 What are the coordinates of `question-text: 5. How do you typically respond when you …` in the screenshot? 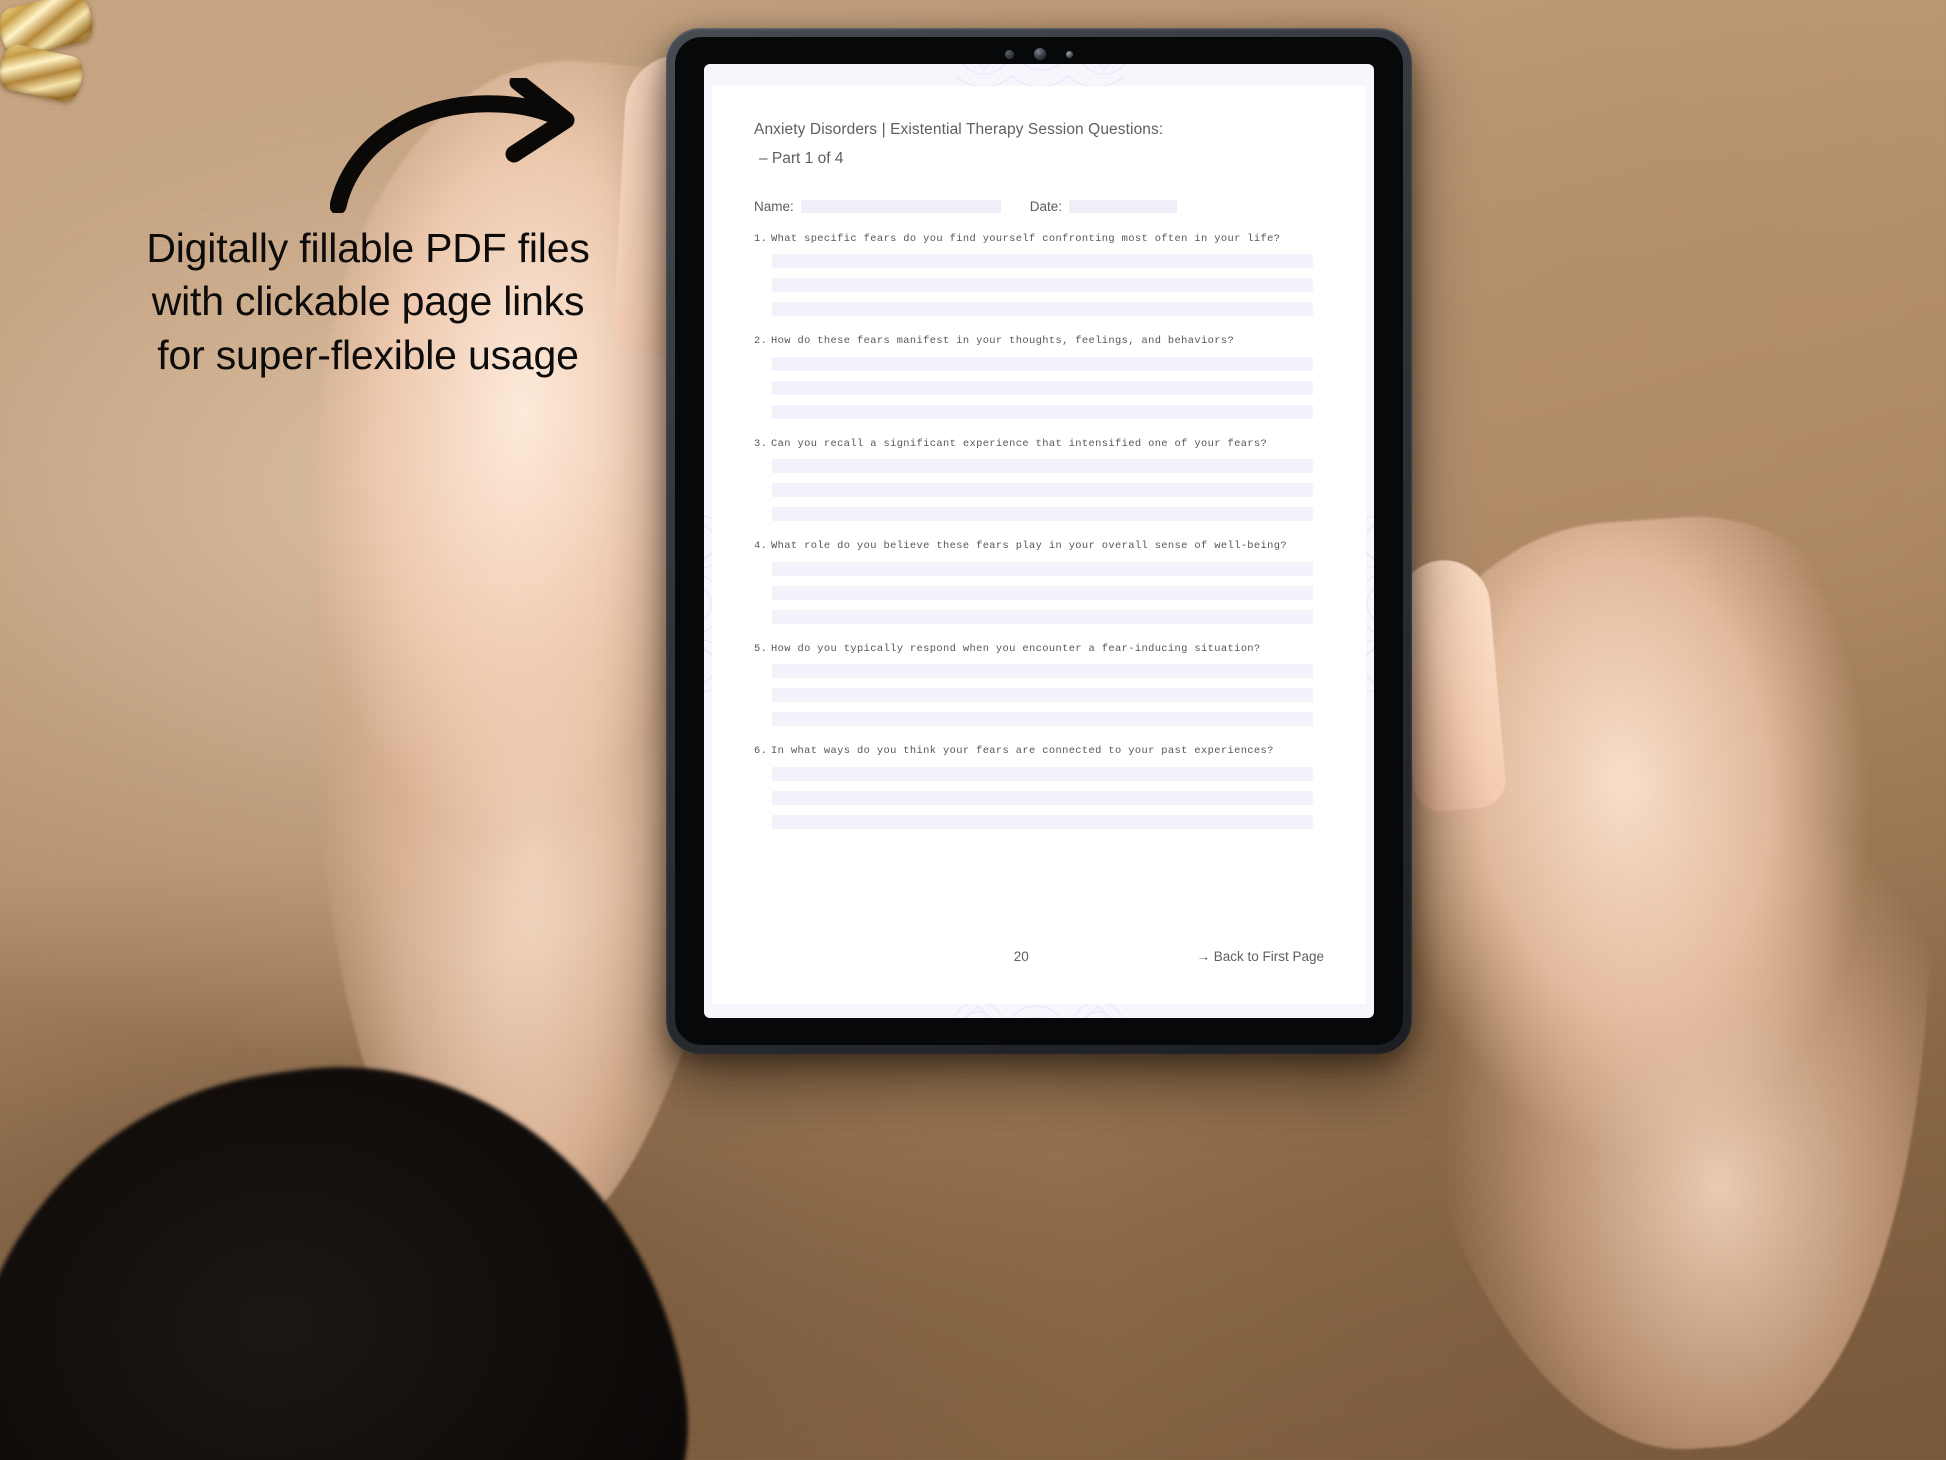 It's located at (1039, 648).